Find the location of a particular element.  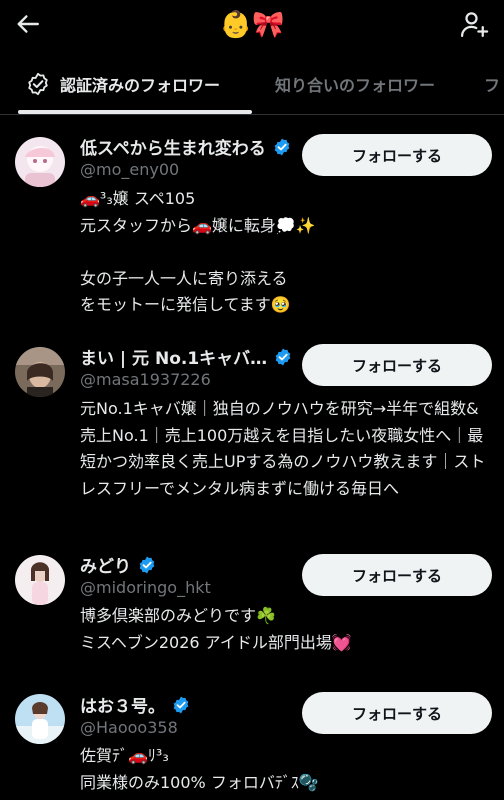

user-bio: 博多倶楽部のみどりです☘️ ミスヘブン2026 アイドル部門出場💓 is located at coordinates (216, 629).